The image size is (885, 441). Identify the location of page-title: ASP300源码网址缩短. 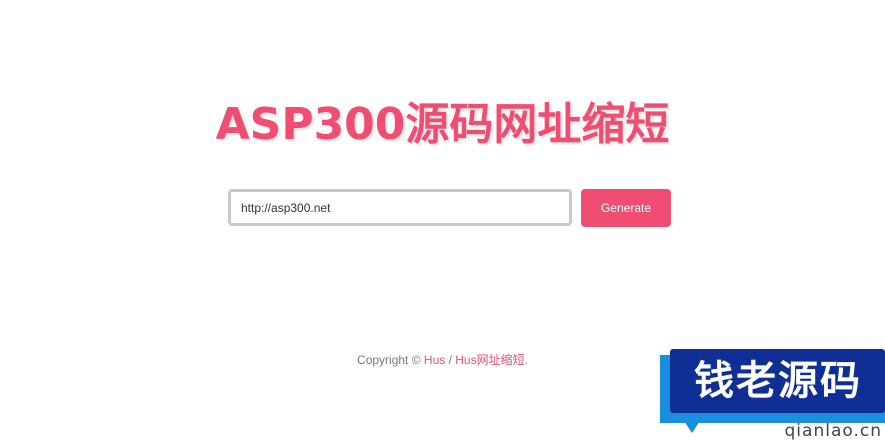
(442, 124).